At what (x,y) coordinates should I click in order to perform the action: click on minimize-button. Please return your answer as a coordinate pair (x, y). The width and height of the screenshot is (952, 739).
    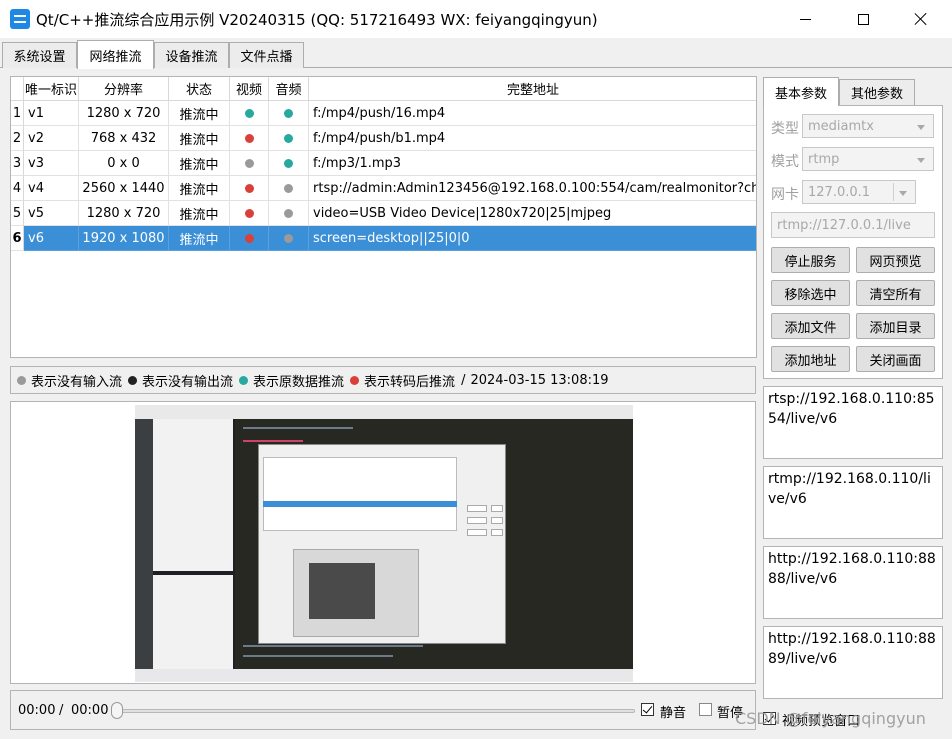
    Looking at the image, I should click on (805, 19).